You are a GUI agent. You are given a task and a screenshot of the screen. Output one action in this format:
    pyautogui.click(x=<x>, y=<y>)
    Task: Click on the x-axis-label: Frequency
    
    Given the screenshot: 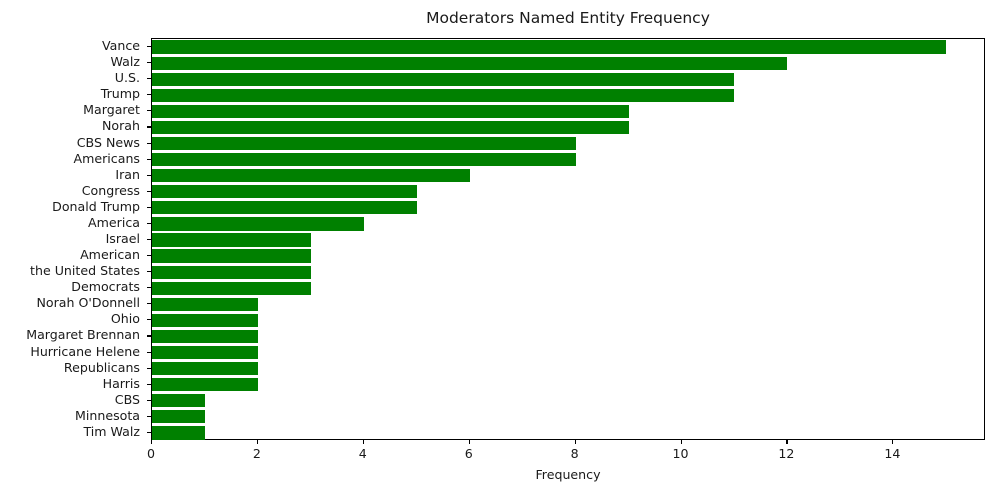 What is the action you would take?
    pyautogui.click(x=568, y=474)
    